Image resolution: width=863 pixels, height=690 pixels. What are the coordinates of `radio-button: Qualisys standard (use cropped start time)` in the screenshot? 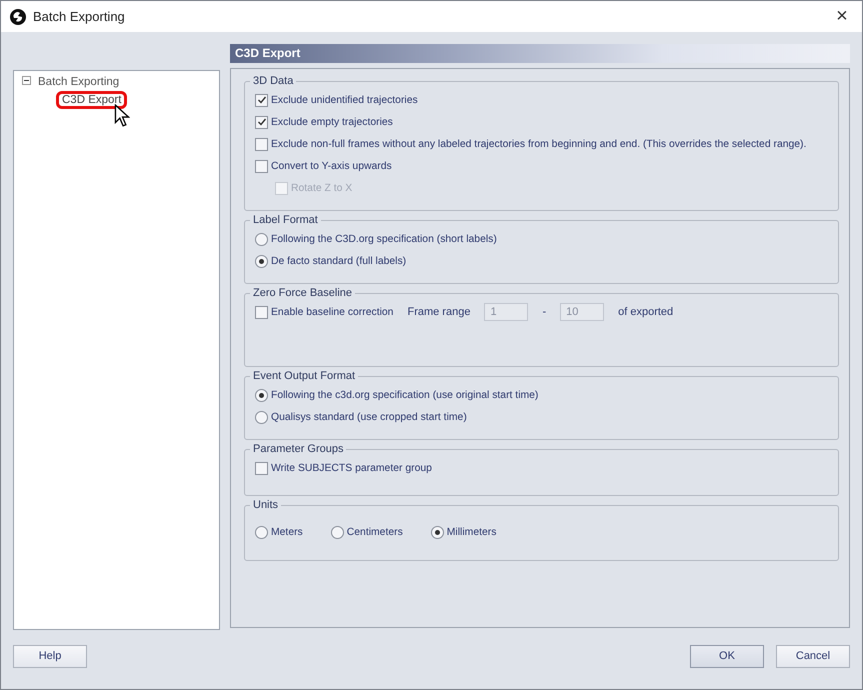 It's located at (361, 417).